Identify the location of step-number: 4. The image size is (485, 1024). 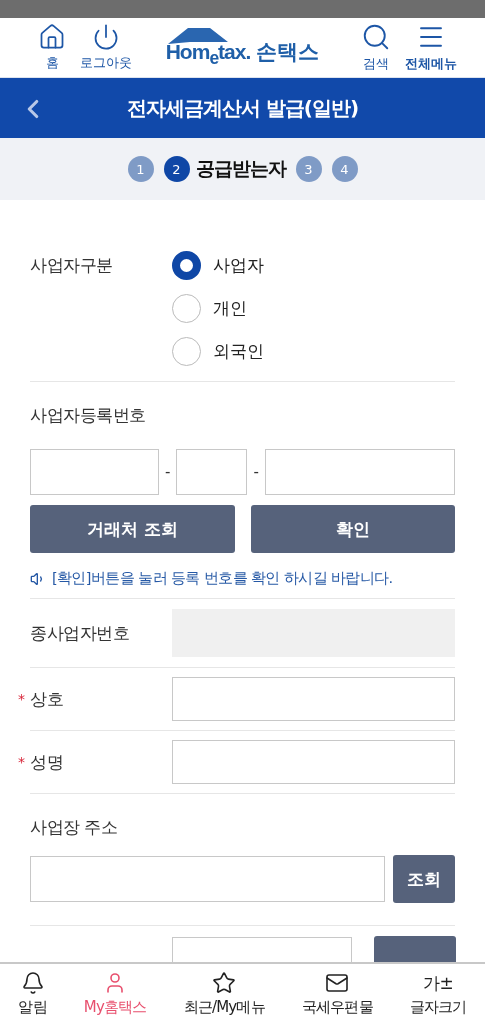
(344, 169).